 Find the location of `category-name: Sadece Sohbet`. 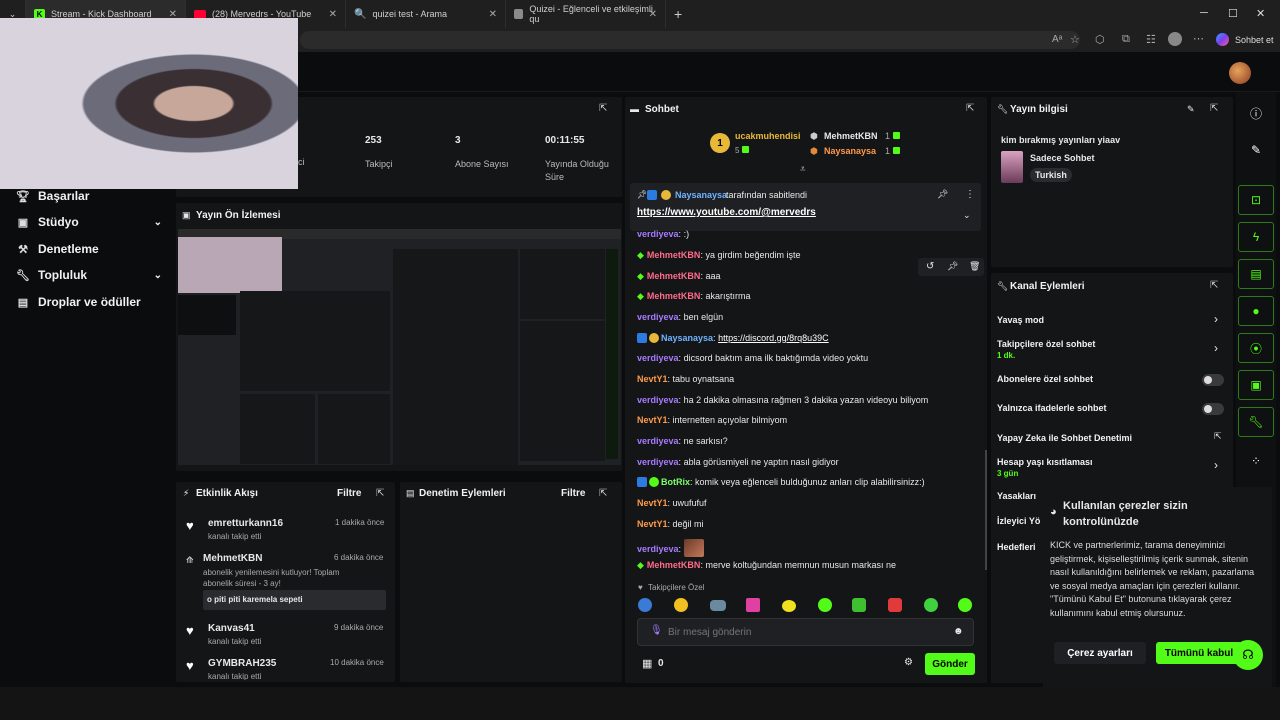

category-name: Sadece Sohbet is located at coordinates (1062, 158).